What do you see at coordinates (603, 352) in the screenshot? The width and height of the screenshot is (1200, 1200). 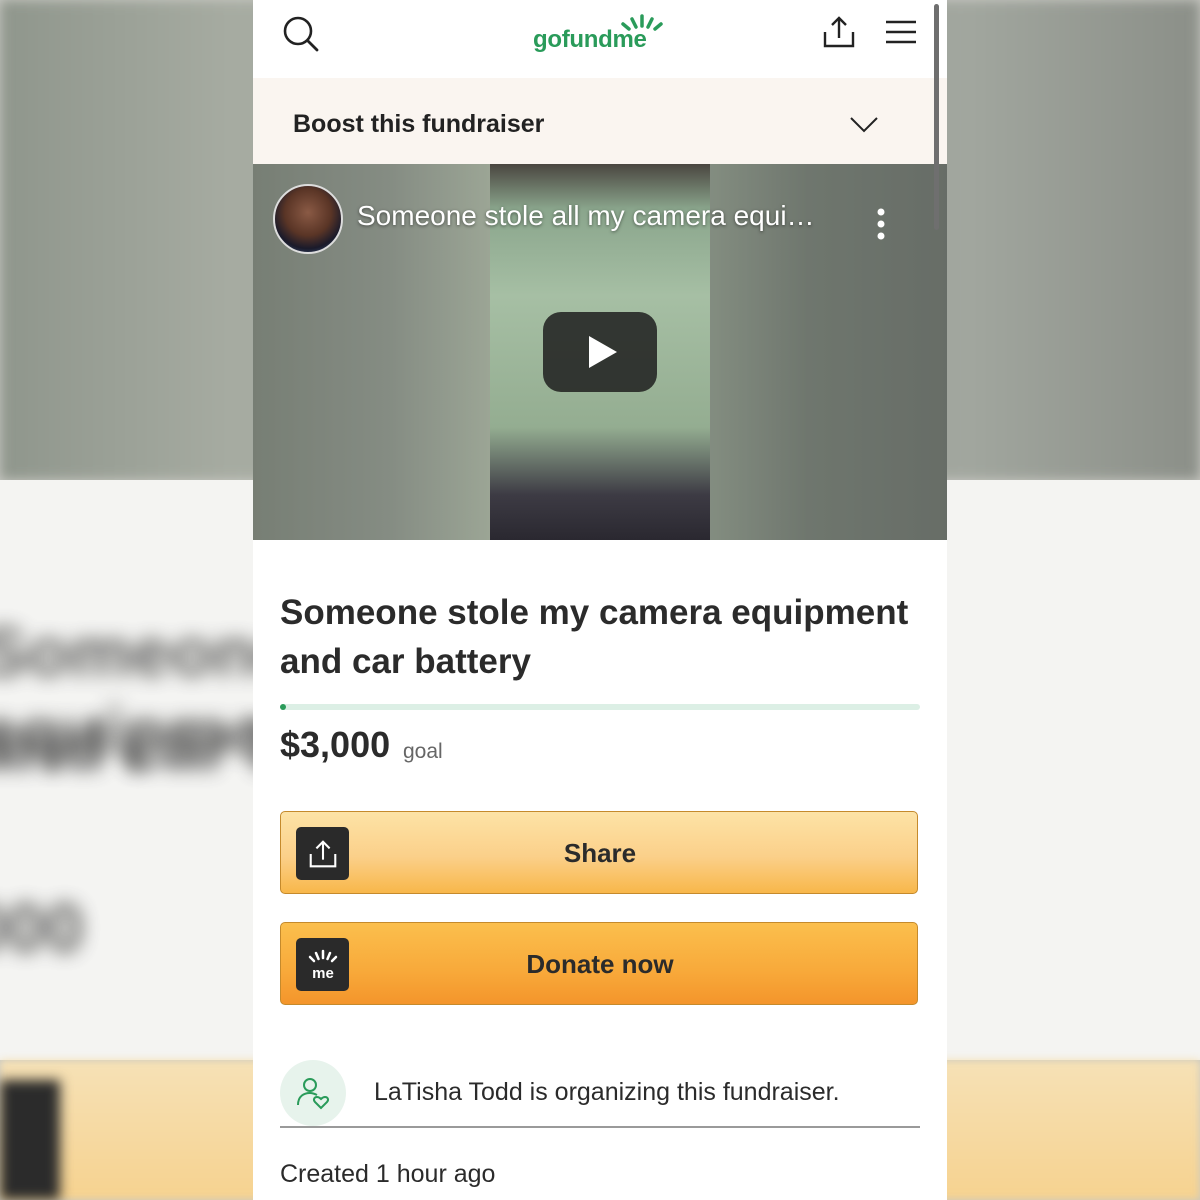 I see `play-icon` at bounding box center [603, 352].